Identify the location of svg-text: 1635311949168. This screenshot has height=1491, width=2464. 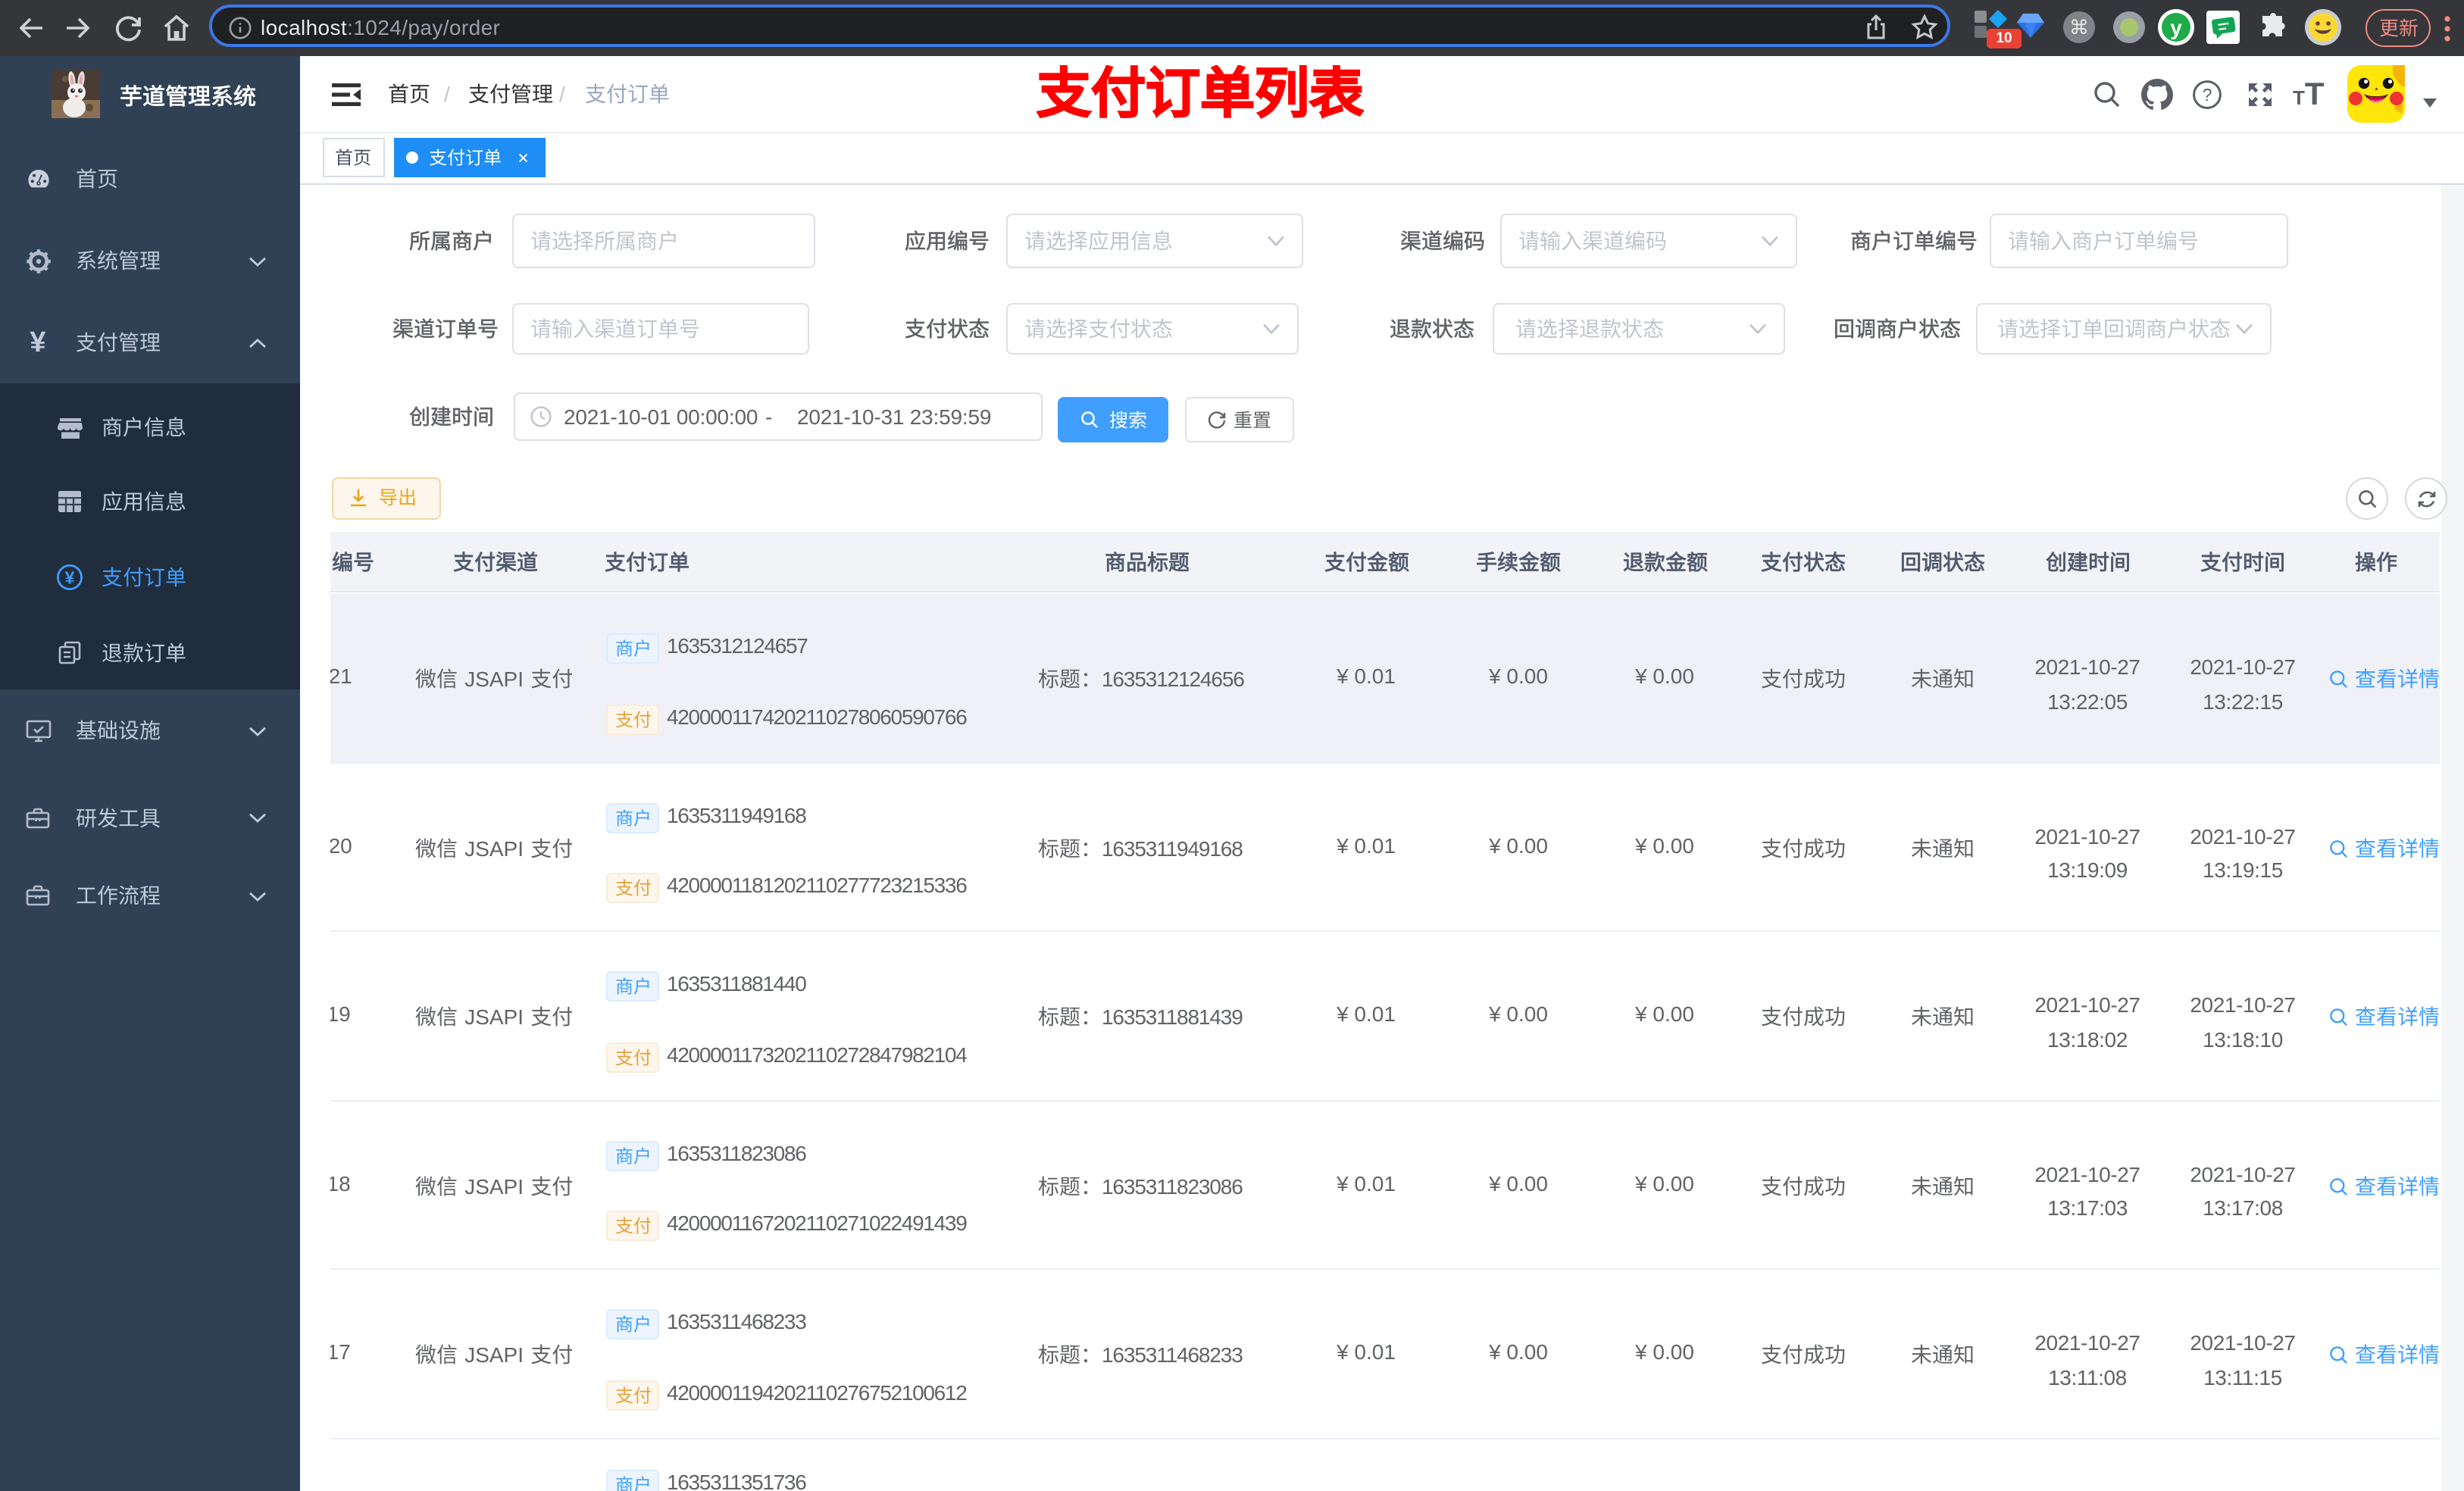
(1172, 847).